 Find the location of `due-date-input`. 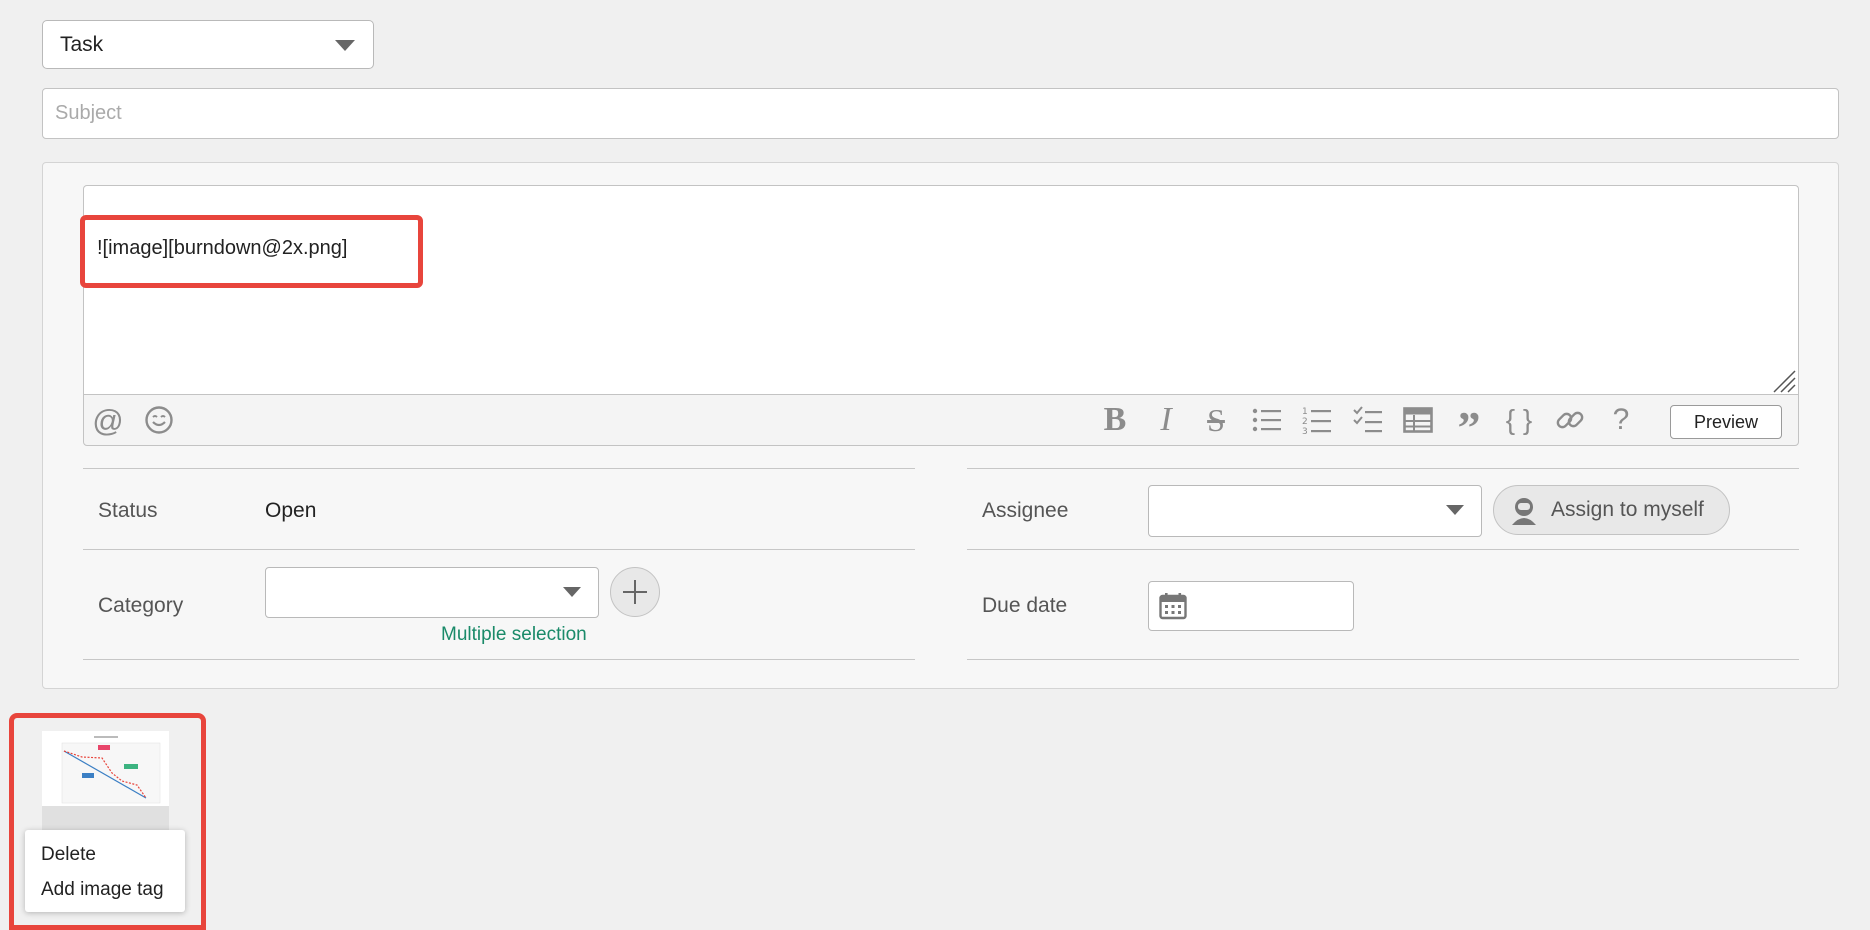

due-date-input is located at coordinates (1251, 606).